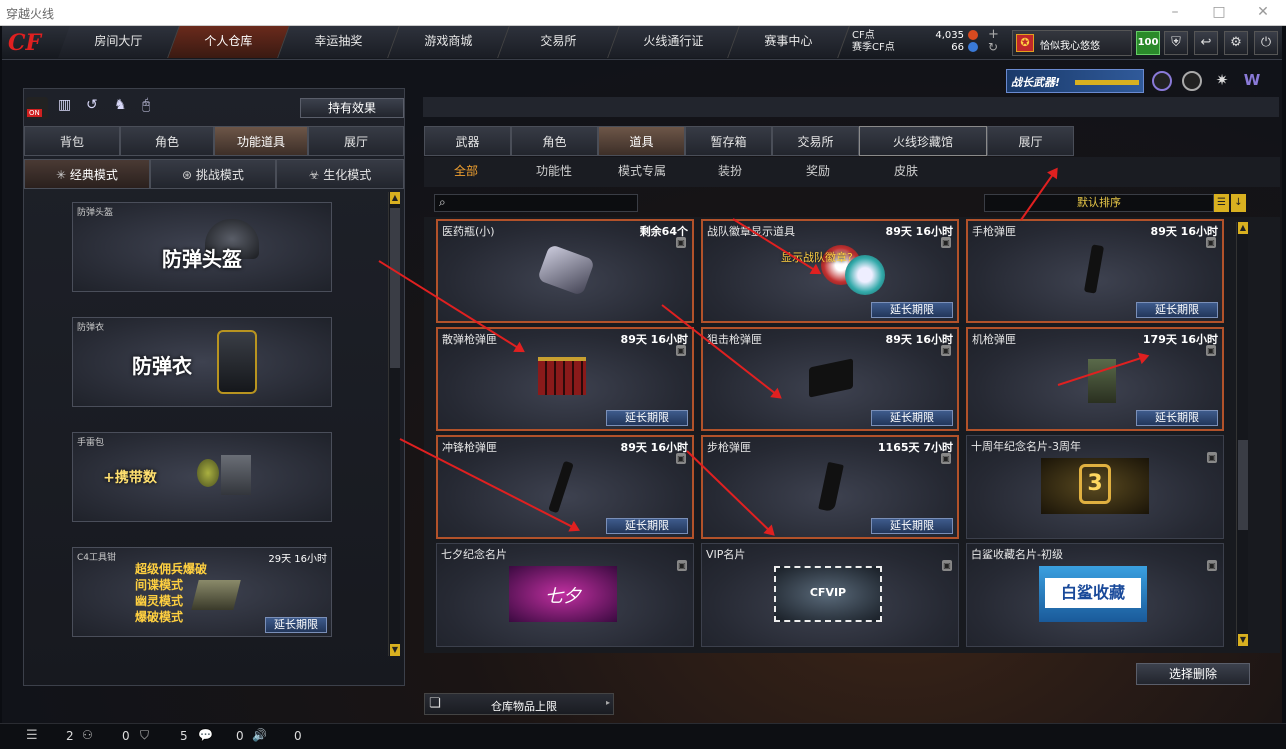 The image size is (1286, 749). I want to click on mode-zombie: ☣ 生化模式, so click(340, 174).